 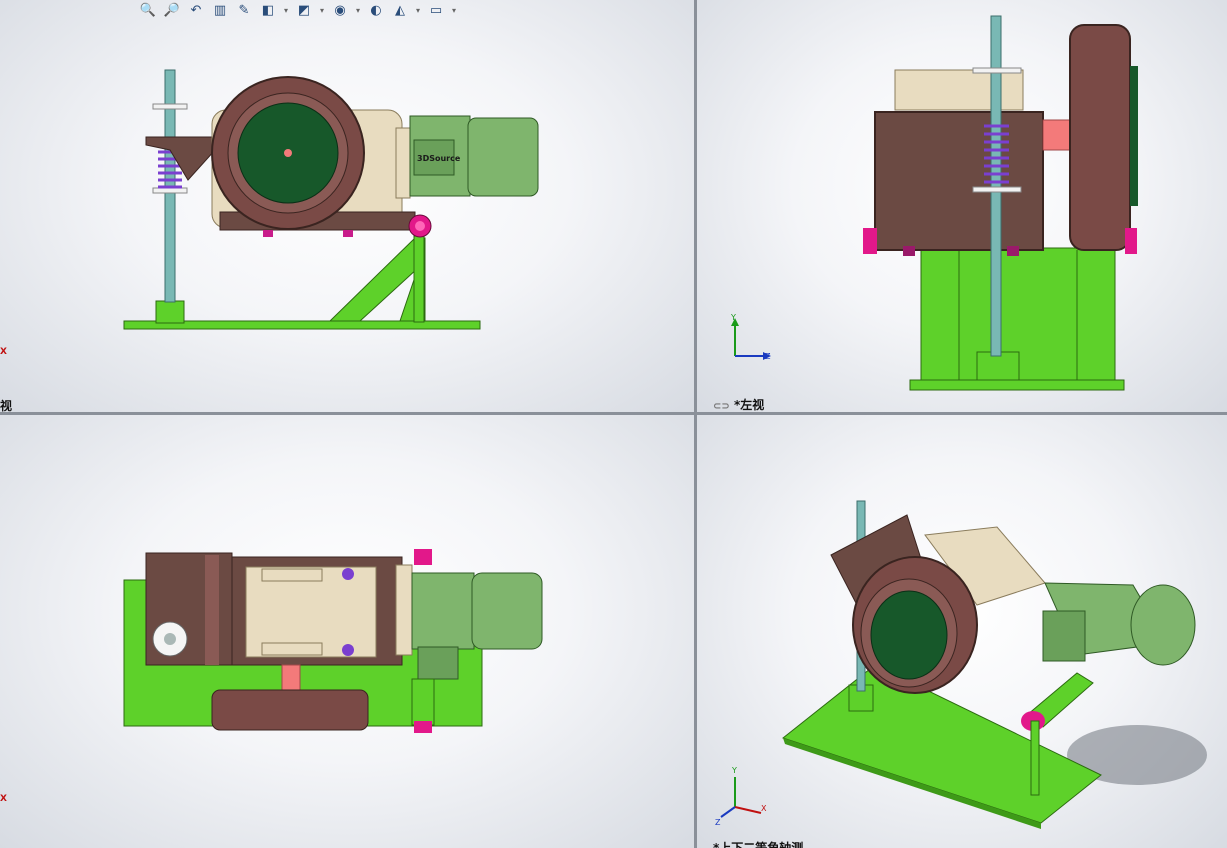 What do you see at coordinates (695, 424) in the screenshot?
I see `viewport-splitter-vertical` at bounding box center [695, 424].